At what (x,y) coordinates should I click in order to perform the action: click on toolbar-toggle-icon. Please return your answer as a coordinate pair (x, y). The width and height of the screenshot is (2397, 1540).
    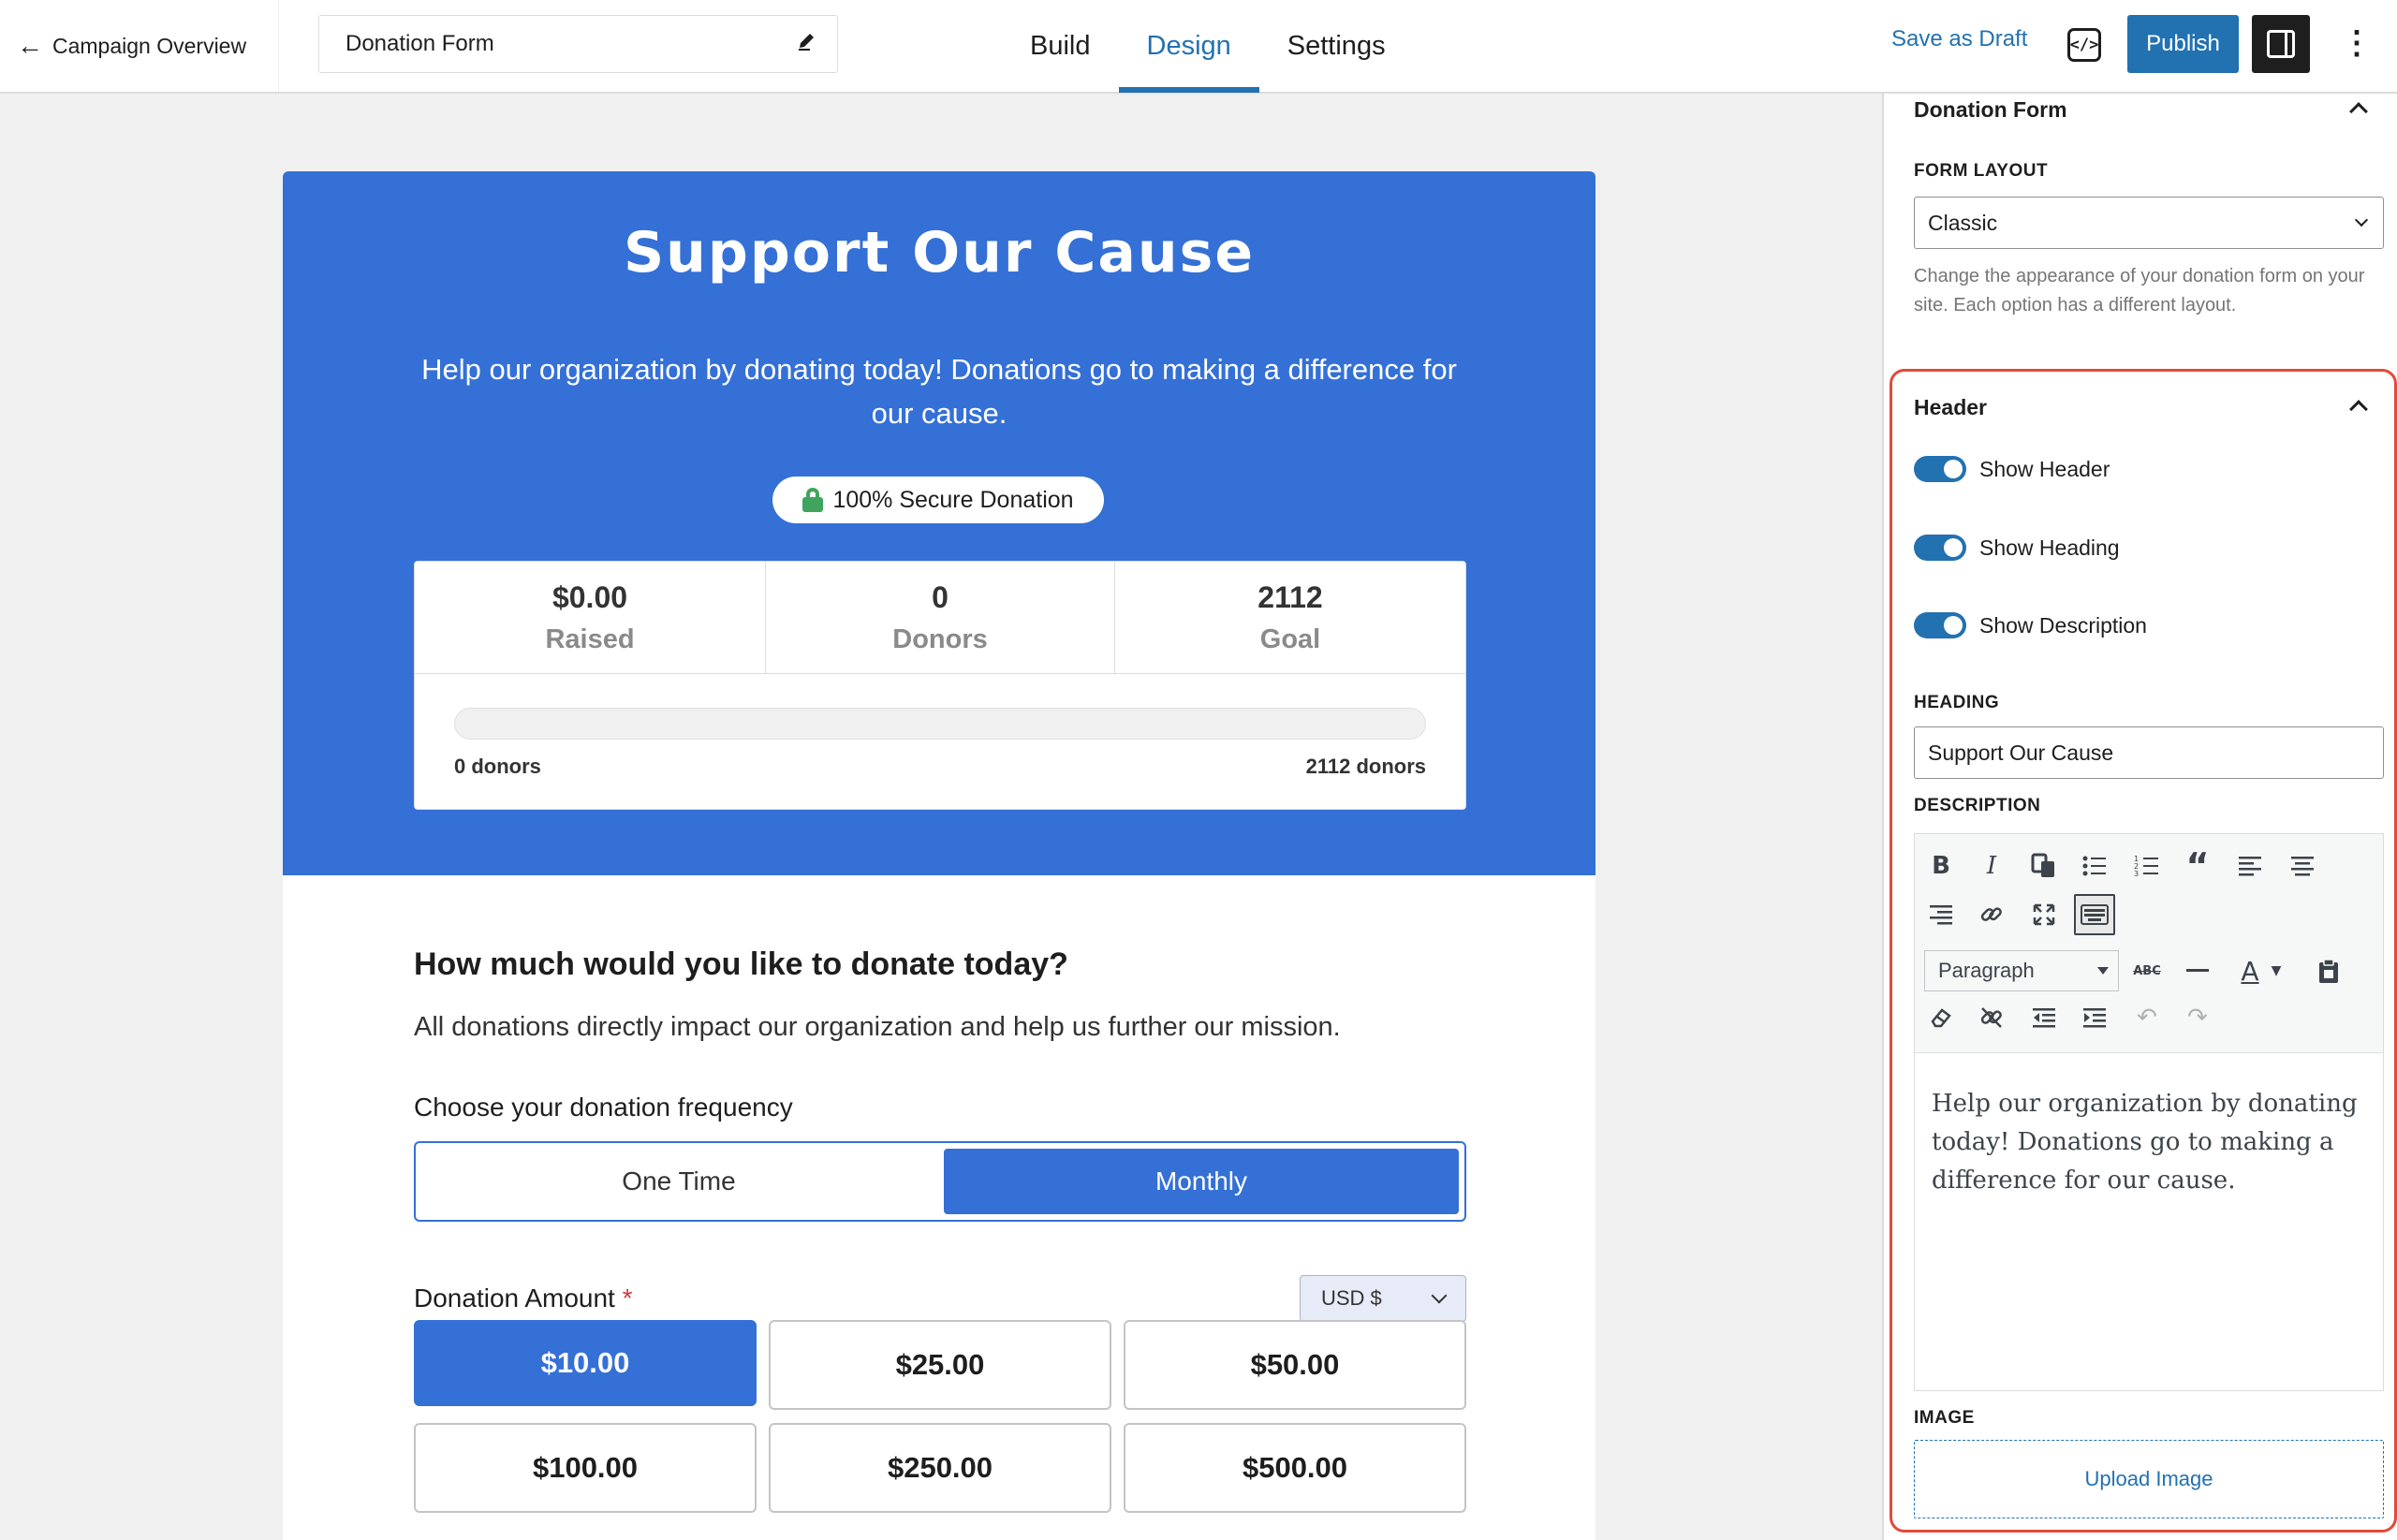
    Looking at the image, I should click on (2094, 914).